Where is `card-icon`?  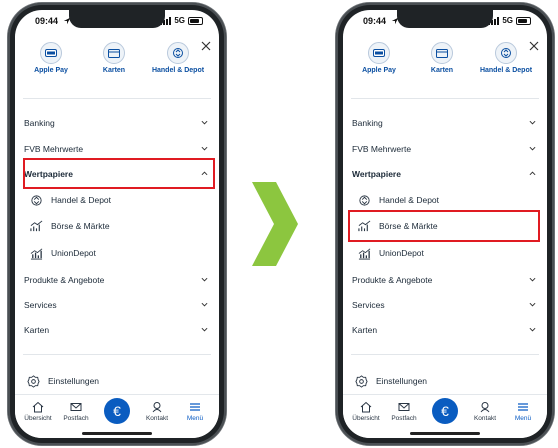
card-icon is located at coordinates (114, 53).